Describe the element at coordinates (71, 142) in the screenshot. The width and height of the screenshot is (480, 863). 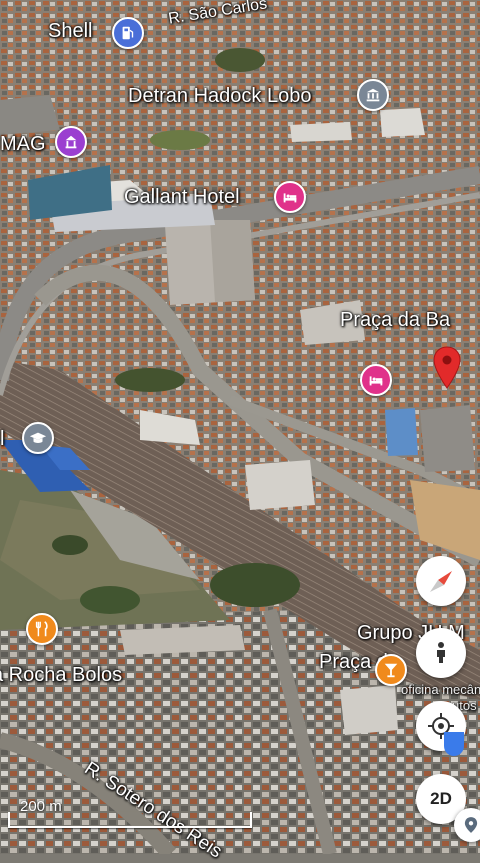
I see `landmark-icon` at that location.